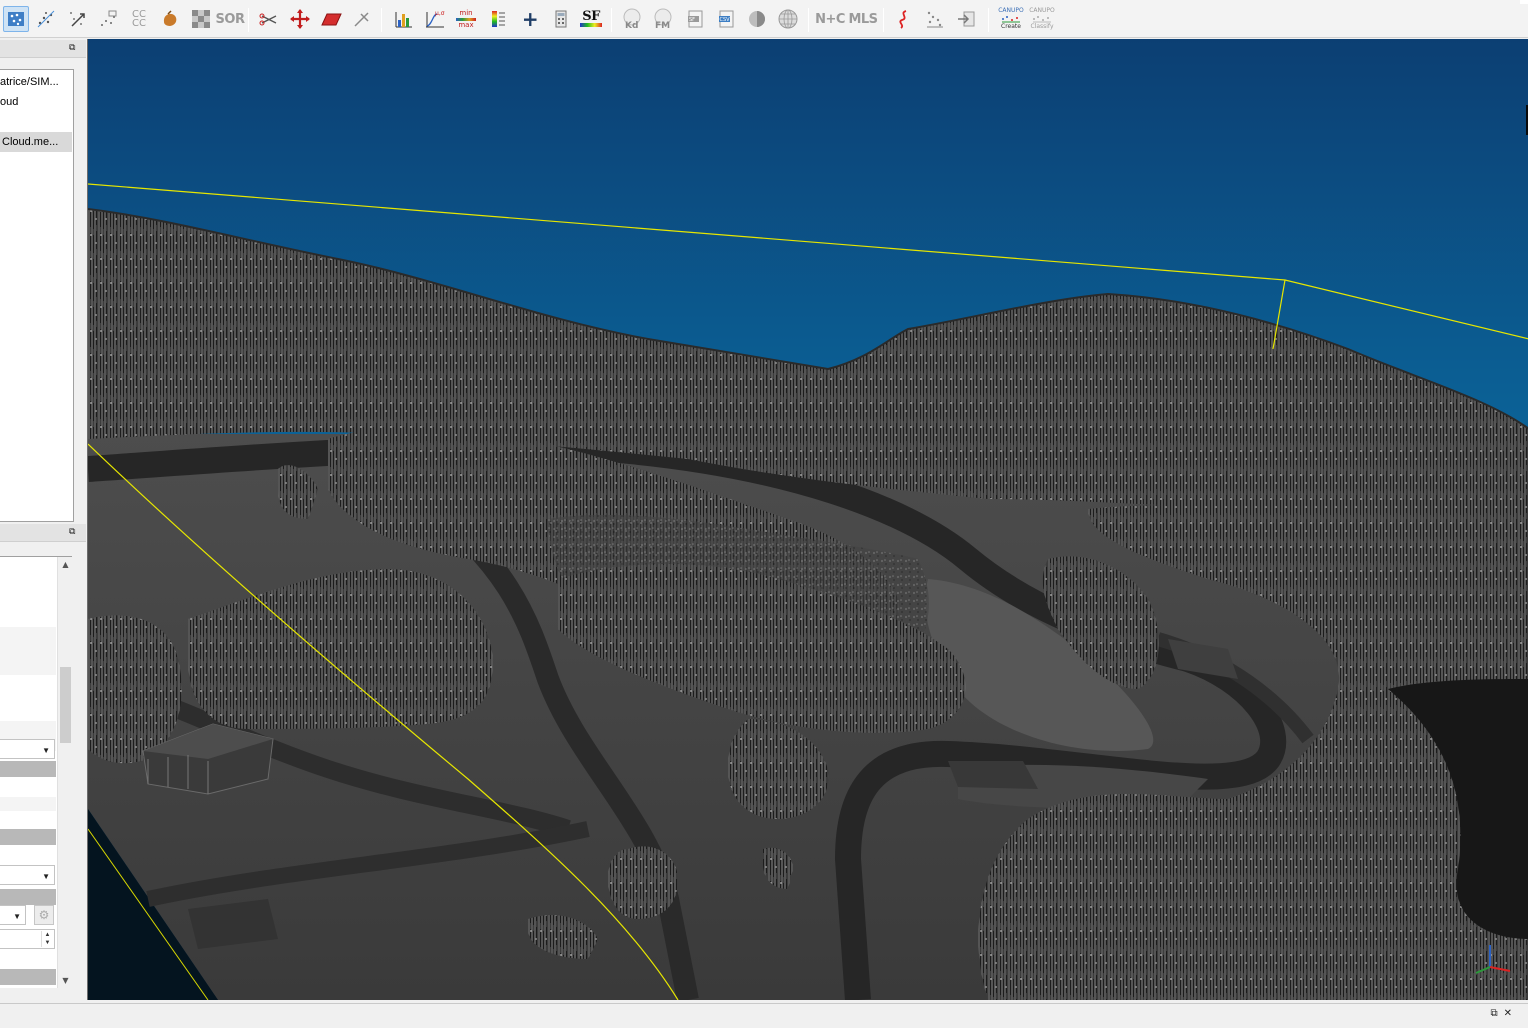 This screenshot has height=1028, width=1528. What do you see at coordinates (108, 19) in the screenshot?
I see `sample-icon` at bounding box center [108, 19].